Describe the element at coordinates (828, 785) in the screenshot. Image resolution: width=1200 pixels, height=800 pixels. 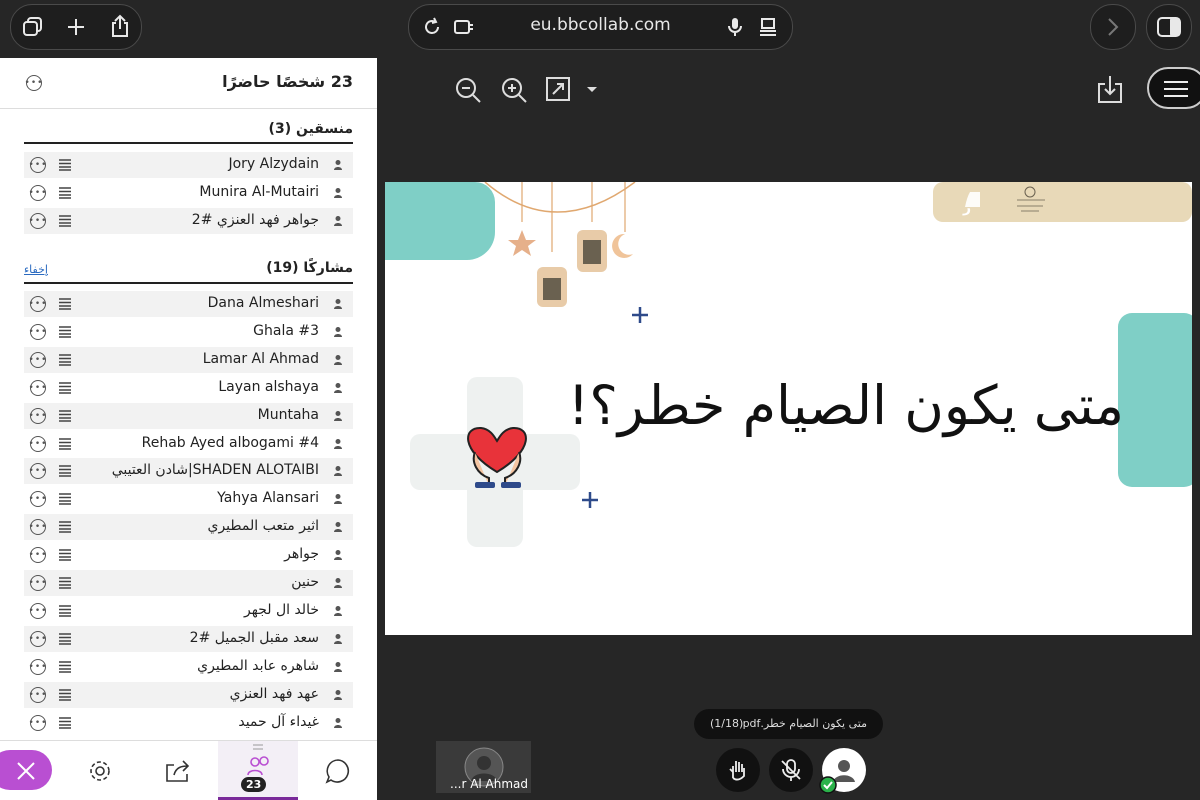
I see `status-check-icon` at that location.